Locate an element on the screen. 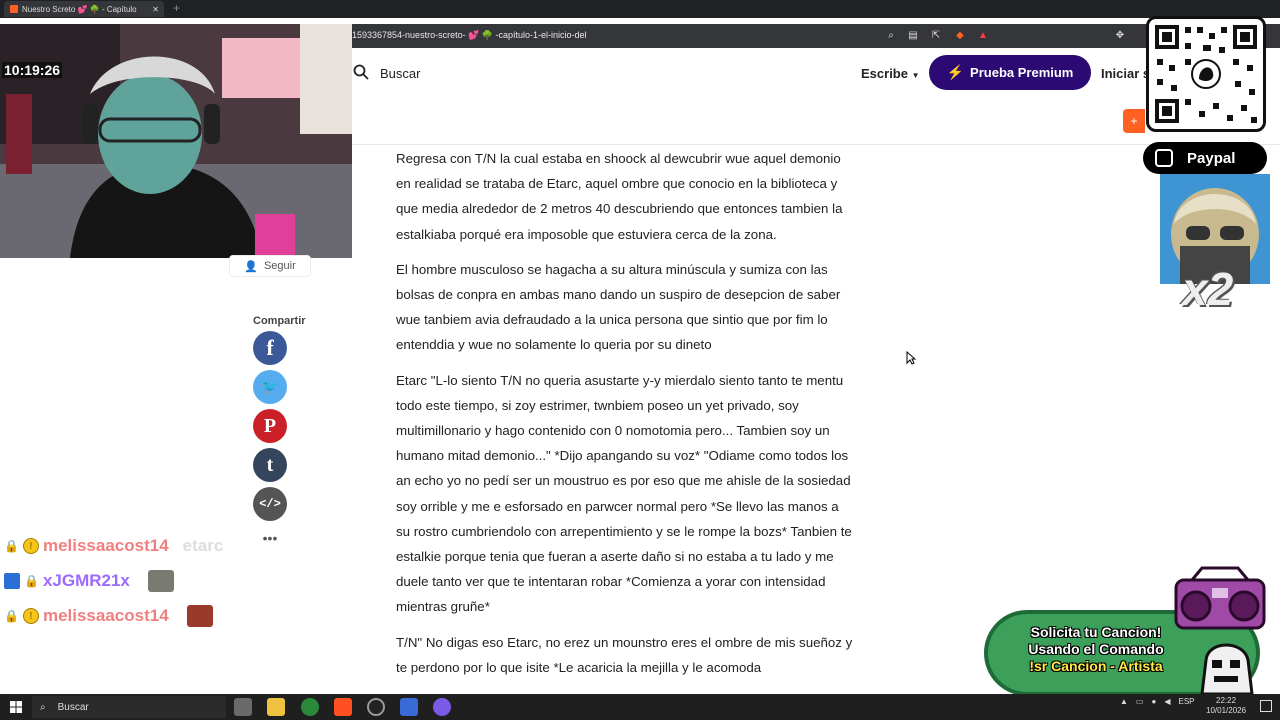 The height and width of the screenshot is (720, 1280). twitter-icon: 🐦 is located at coordinates (270, 387).